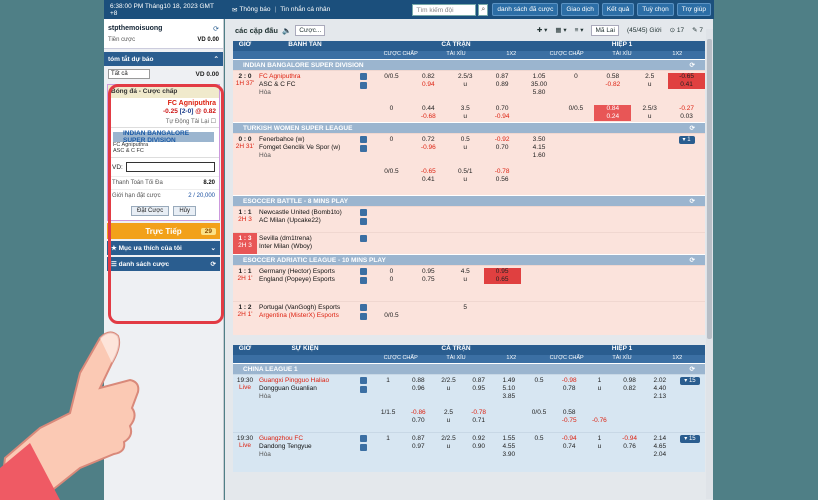 The height and width of the screenshot is (500, 818). Describe the element at coordinates (235, 10) in the screenshot. I see `envelope-icon: ✉` at that location.